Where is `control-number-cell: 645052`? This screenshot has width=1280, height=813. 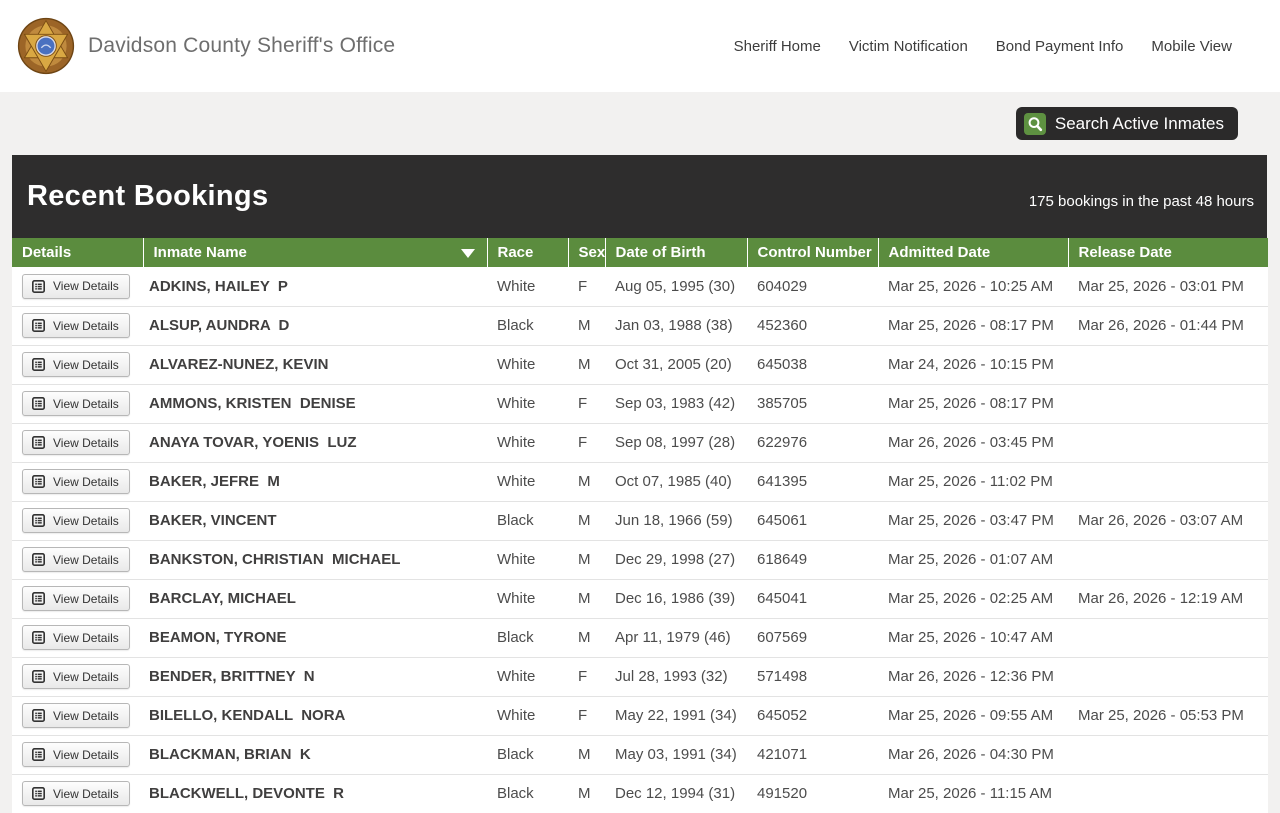
control-number-cell: 645052 is located at coordinates (812, 715).